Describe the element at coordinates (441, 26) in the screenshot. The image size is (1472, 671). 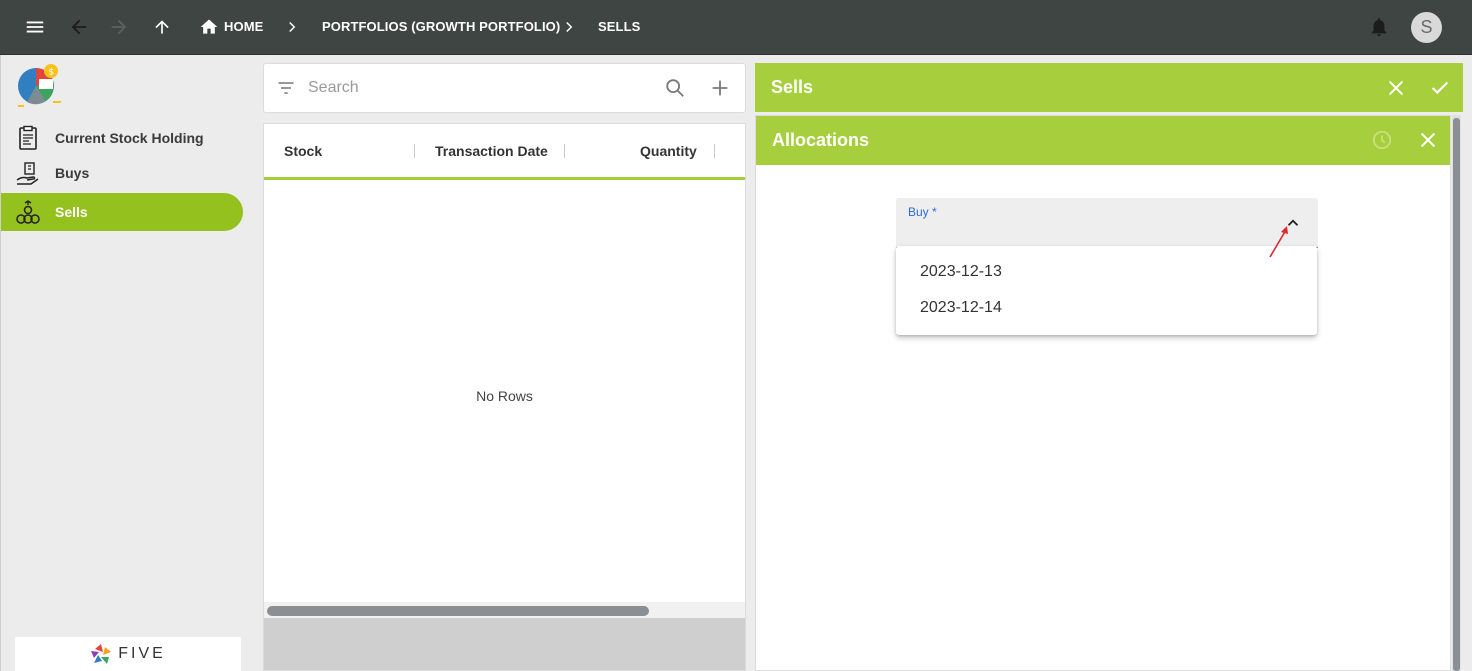
I see `breadcrumb-portfolios: PORTFOLIOS (GROWTH PORTFOLIO)` at that location.